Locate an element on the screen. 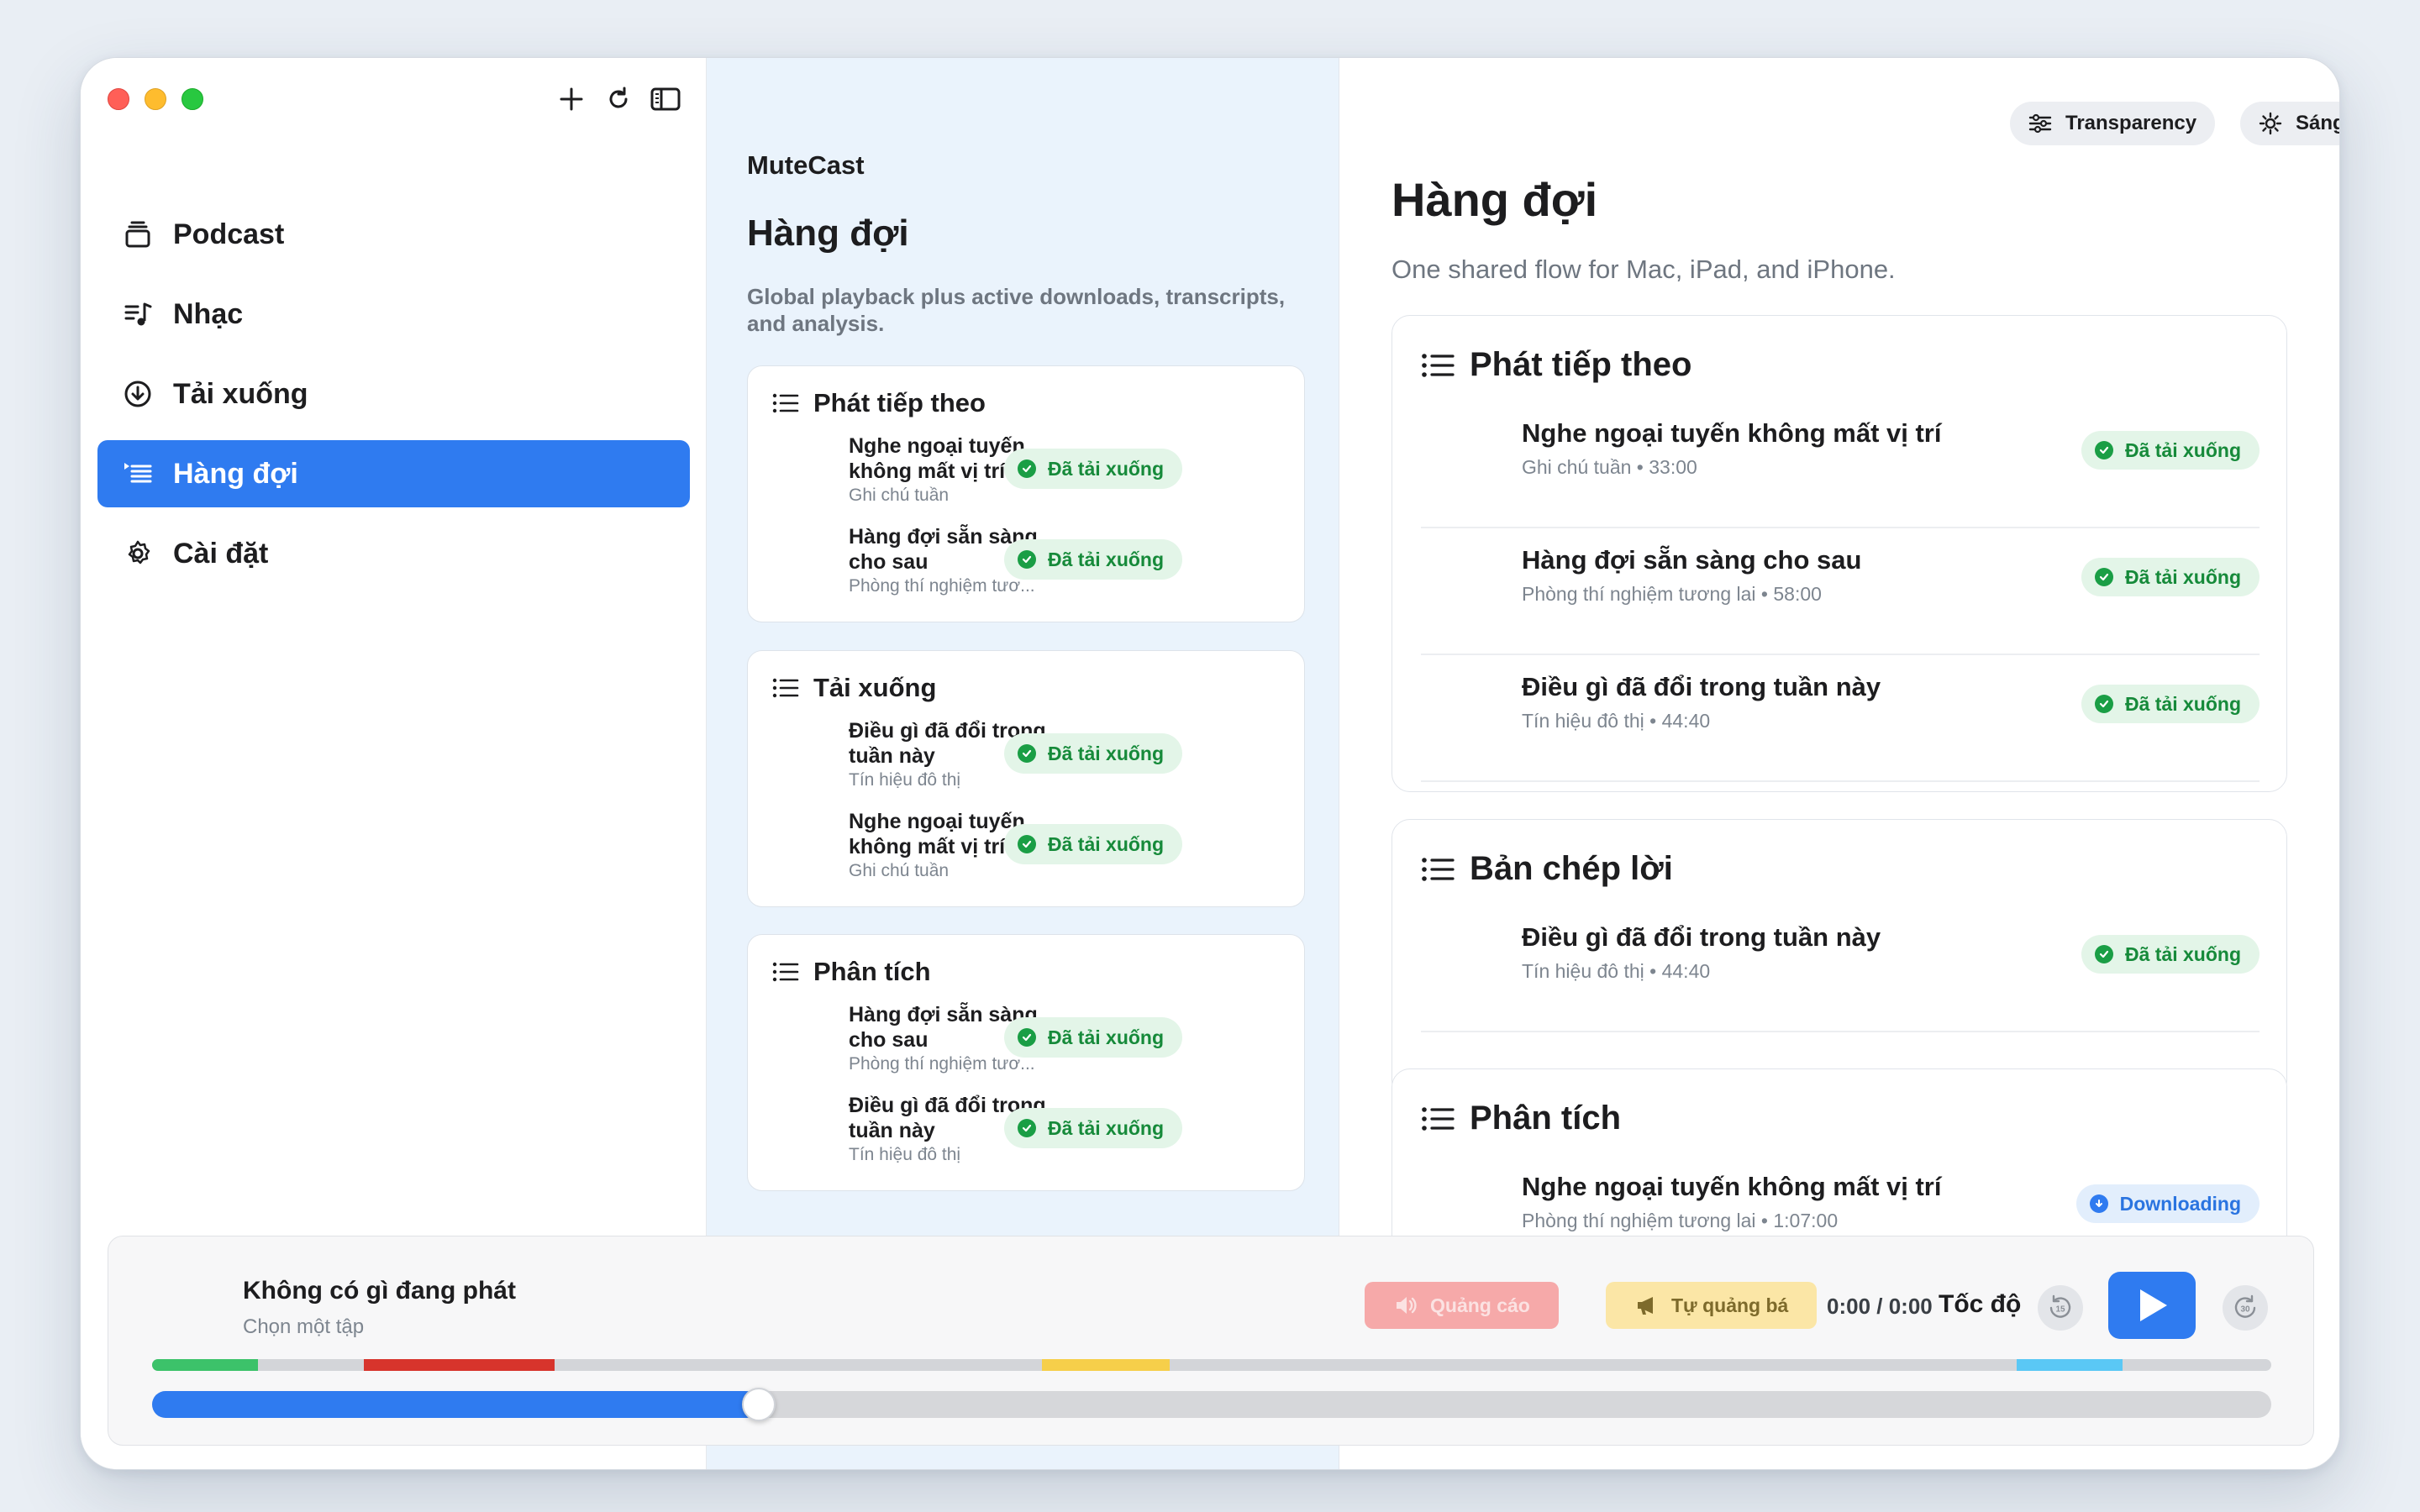 This screenshot has width=2420, height=1512. zoom-window-button is located at coordinates (192, 99).